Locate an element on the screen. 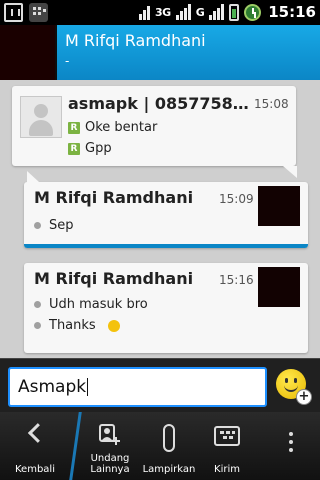  message-line: R Gpp is located at coordinates (90, 148).